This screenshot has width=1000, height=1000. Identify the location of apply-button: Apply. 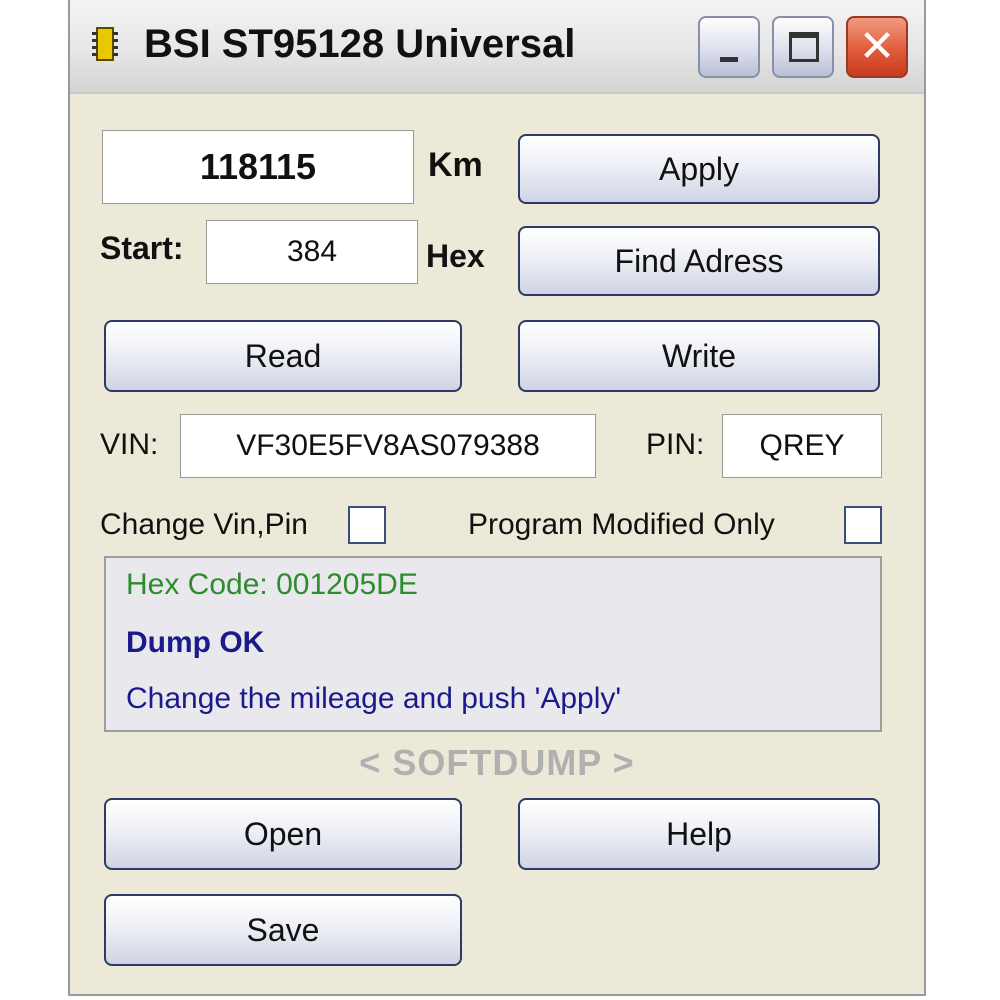
(699, 169).